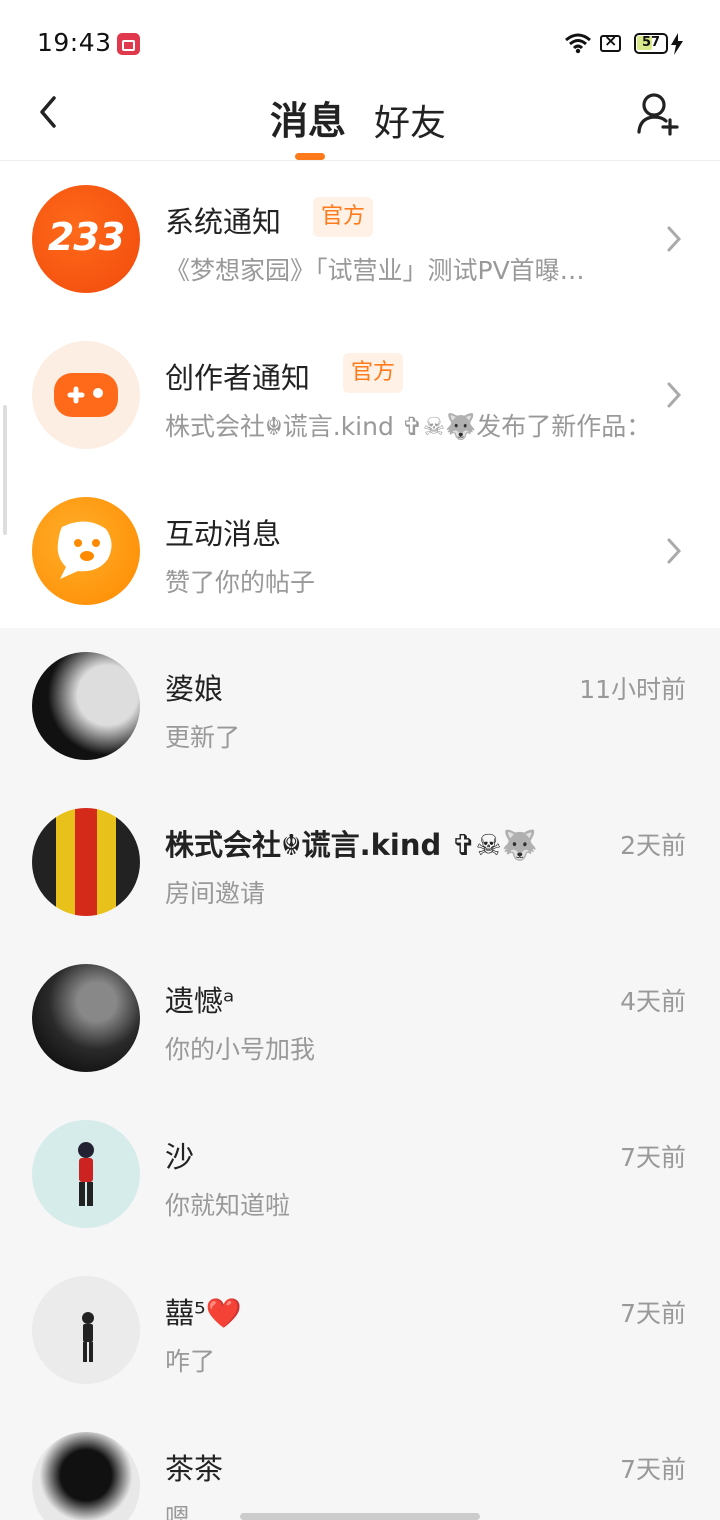 The height and width of the screenshot is (1520, 720). Describe the element at coordinates (190, 1361) in the screenshot. I see `chat-preview: 咋了` at that location.